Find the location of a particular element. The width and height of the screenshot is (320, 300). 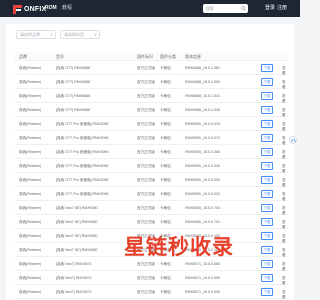

top-navbar: ONFIX ROM 教程 搜索 登录 注册 is located at coordinates (150, 8).